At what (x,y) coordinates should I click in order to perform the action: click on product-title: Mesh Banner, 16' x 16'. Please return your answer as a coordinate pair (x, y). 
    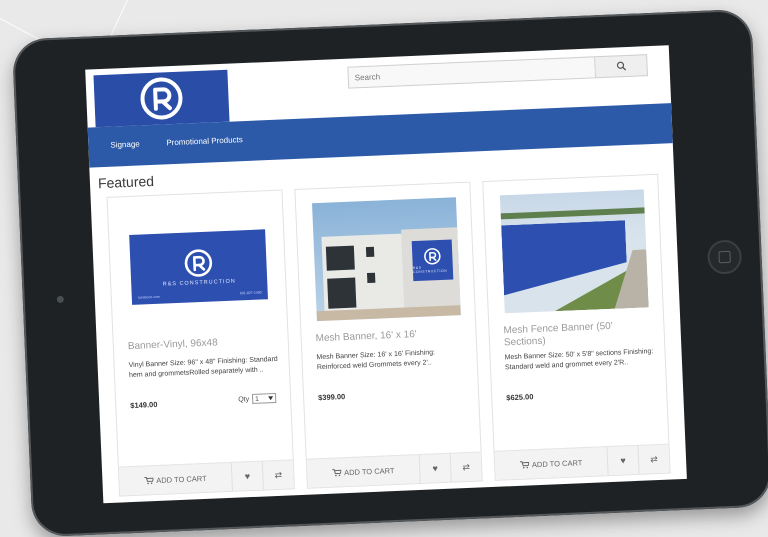
    Looking at the image, I should click on (390, 336).